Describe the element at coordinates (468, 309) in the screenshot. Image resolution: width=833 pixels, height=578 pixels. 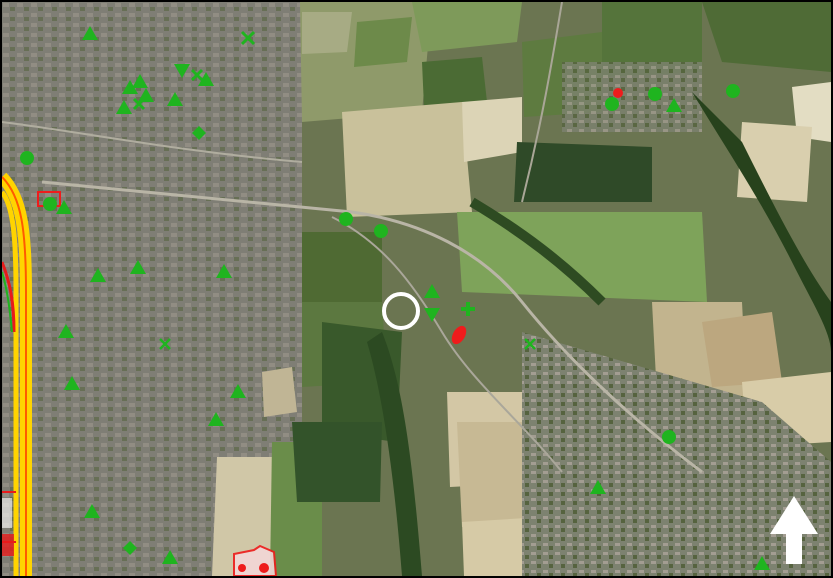
I see `green-plus-marker` at that location.